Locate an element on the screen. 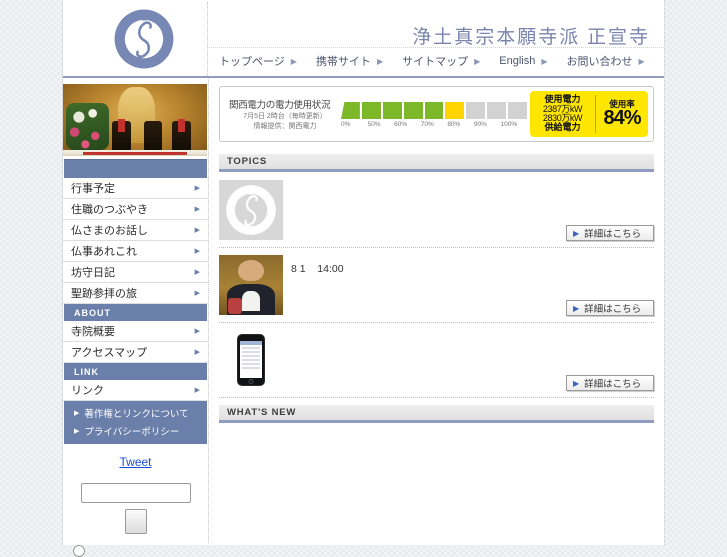 This screenshot has width=727, height=557. sidebar-item-temple-overview: 寺院概要 ▶ is located at coordinates (135, 331).